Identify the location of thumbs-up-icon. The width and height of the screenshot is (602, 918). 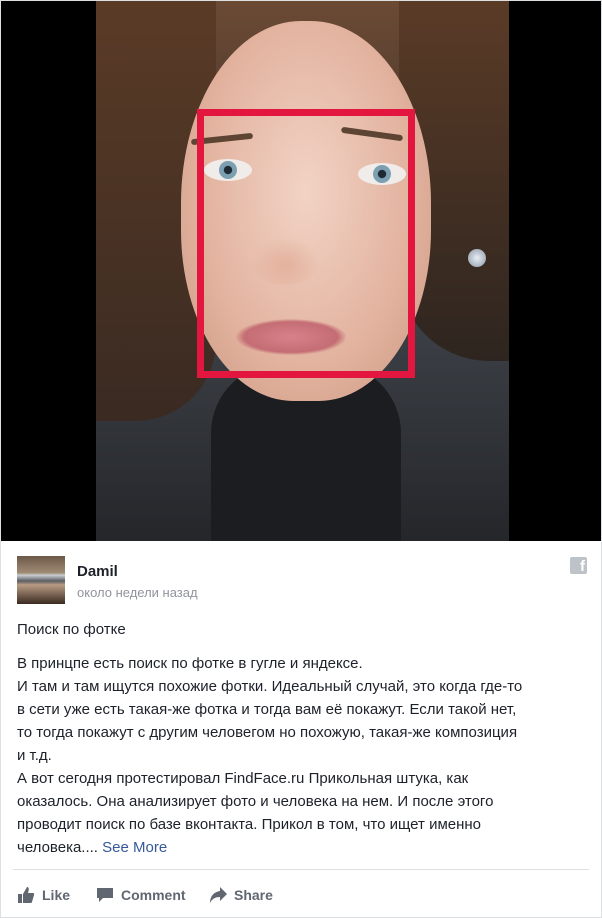
(26, 895).